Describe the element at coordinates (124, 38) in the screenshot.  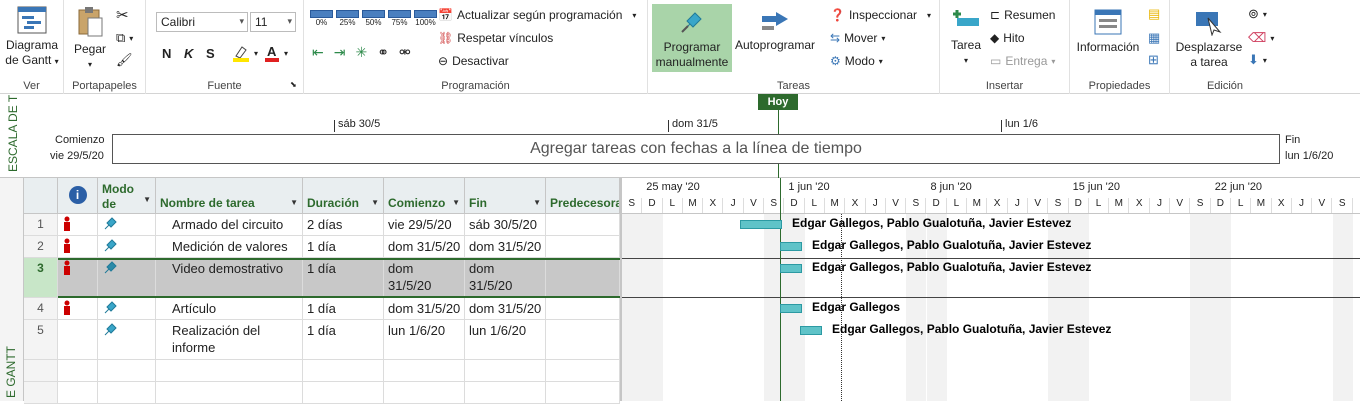
I see `copy-button: ⧉ ▾` at that location.